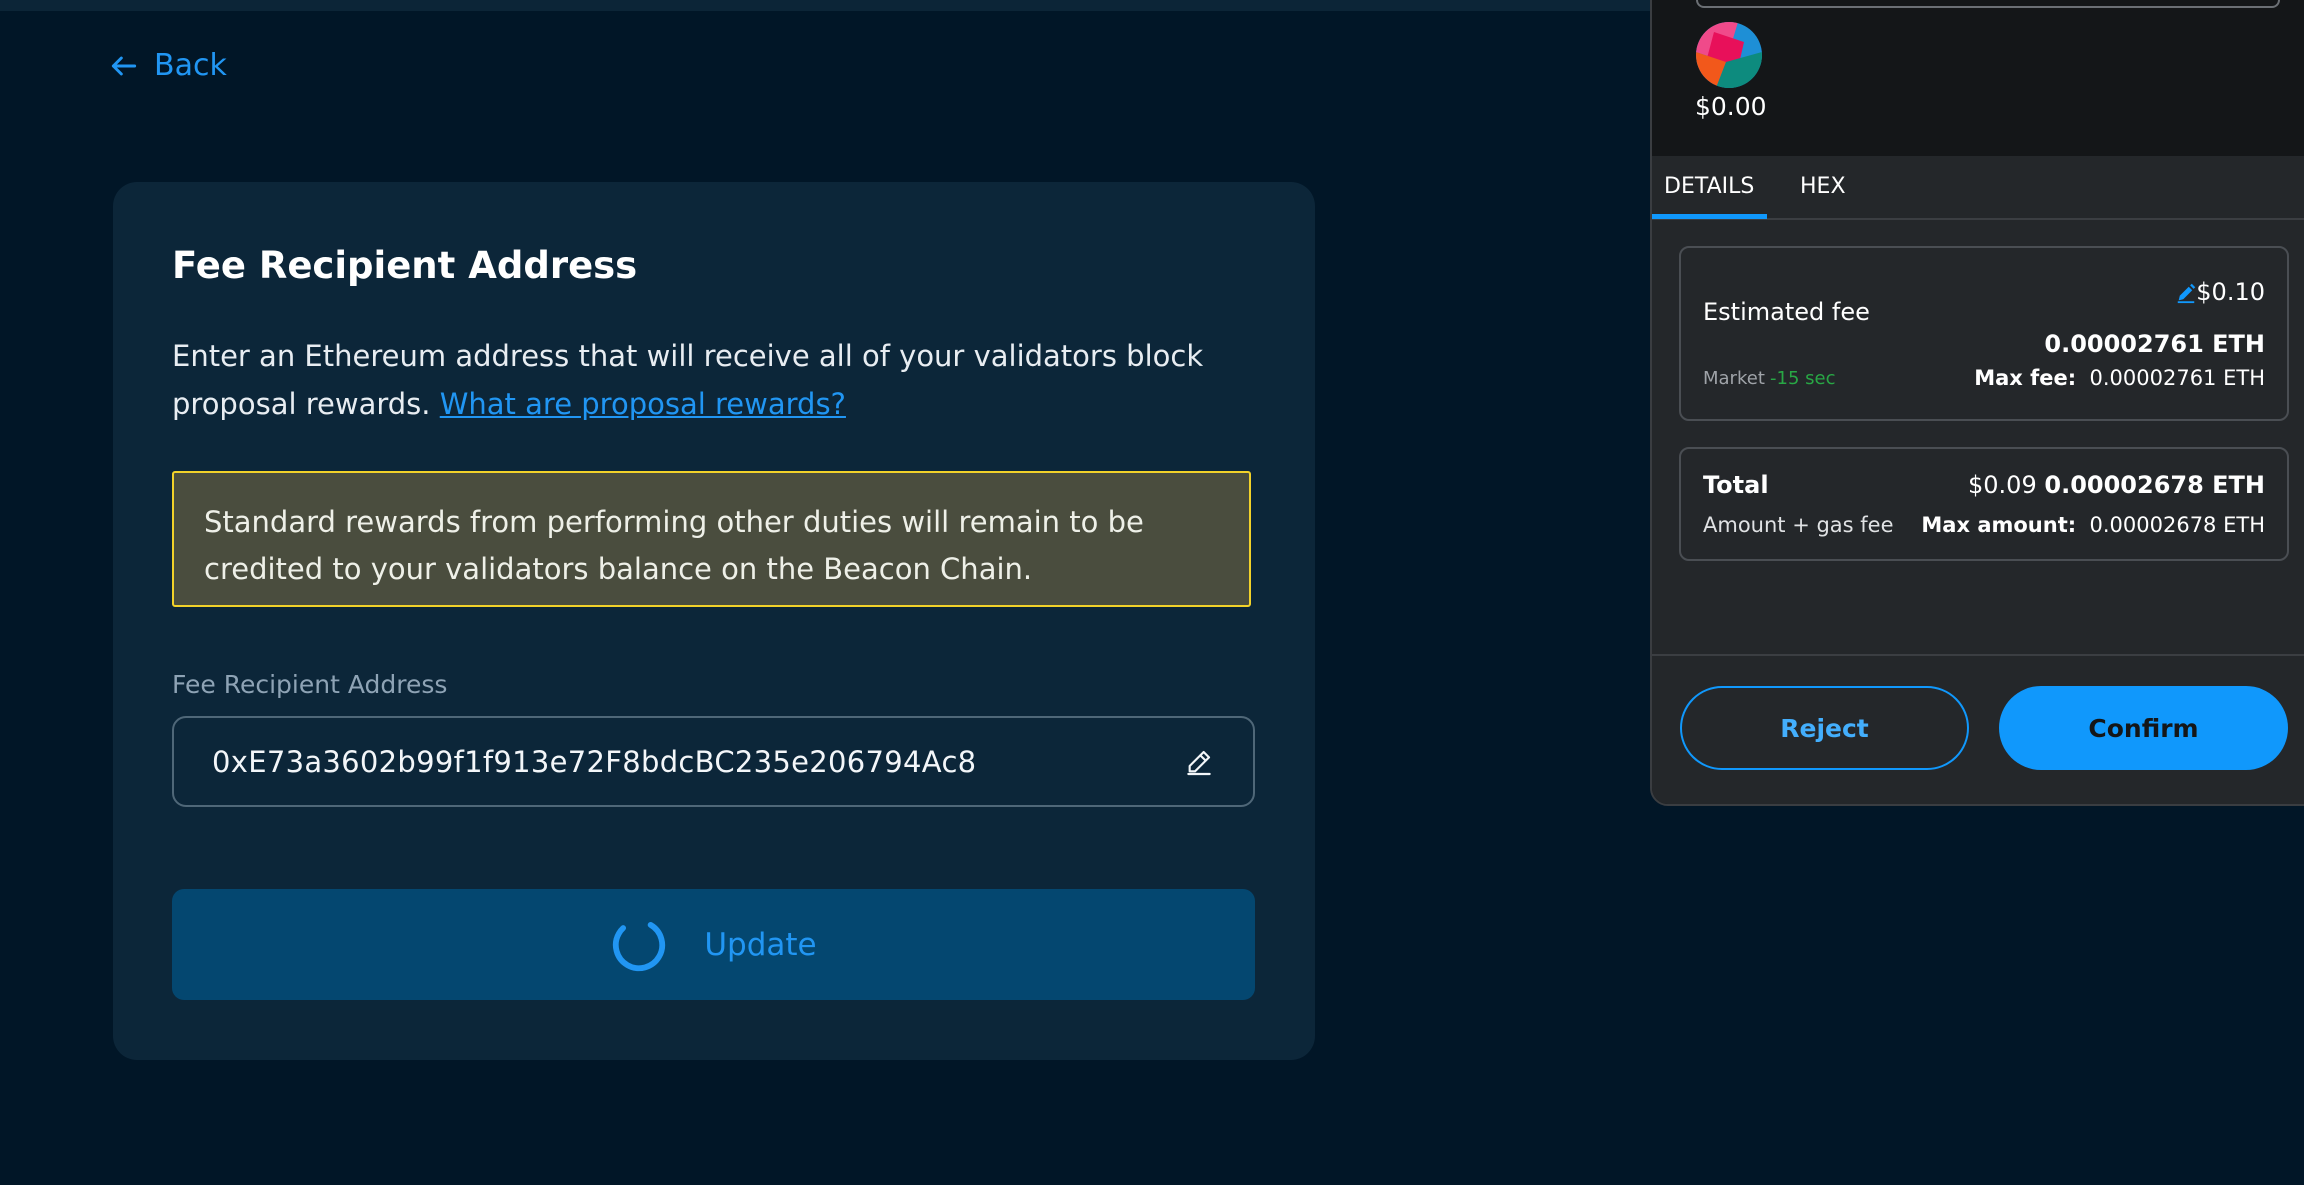 This screenshot has height=1185, width=2304. What do you see at coordinates (1734, 378) in the screenshot?
I see `market-label: Market` at bounding box center [1734, 378].